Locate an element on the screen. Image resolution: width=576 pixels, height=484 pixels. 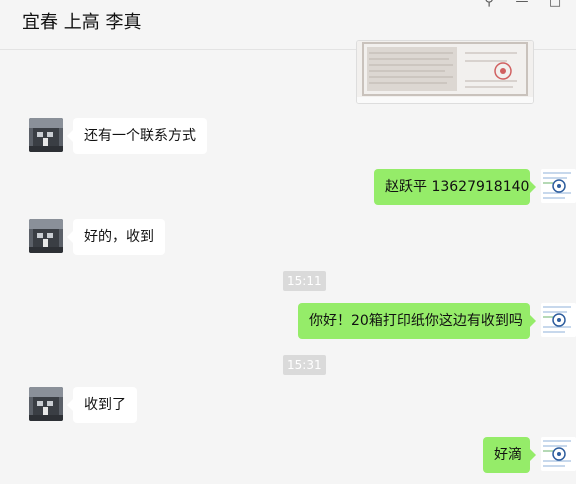
timestamp: 15:31 is located at coordinates (304, 365).